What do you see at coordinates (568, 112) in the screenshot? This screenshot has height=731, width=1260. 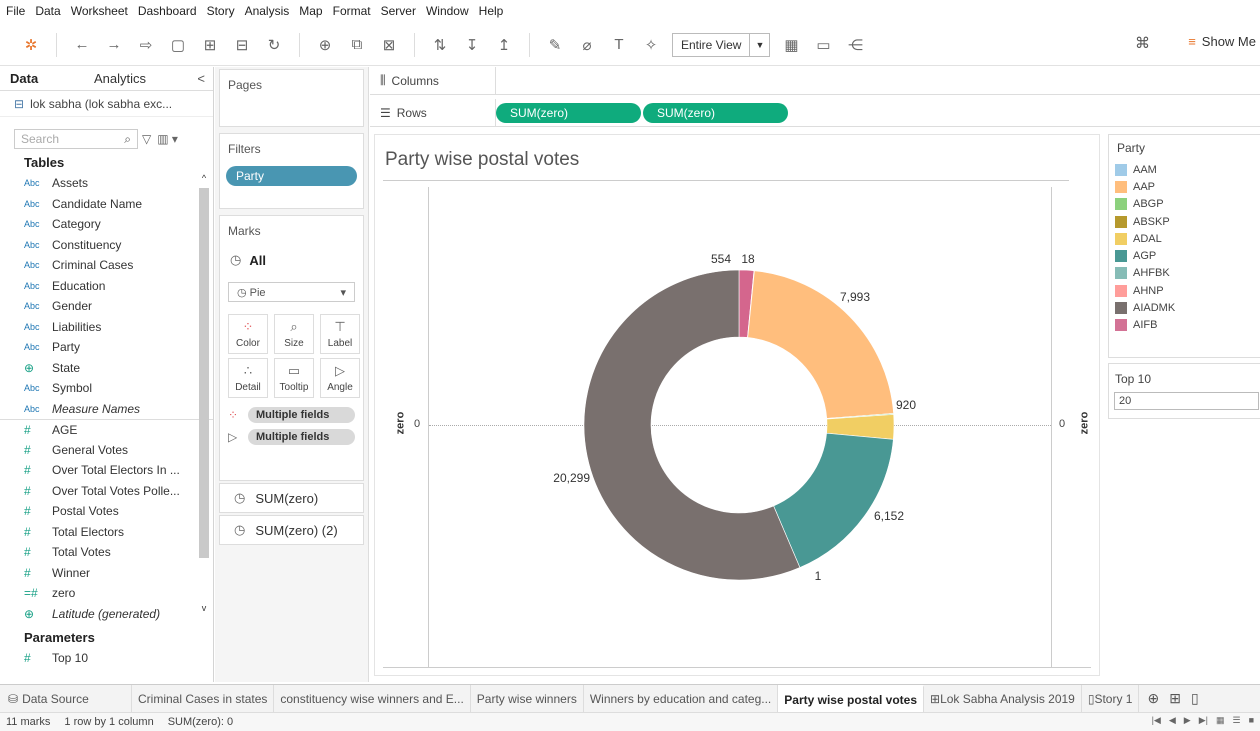 I see `rows-pill-sum-zero: SUM(zero)` at bounding box center [568, 112].